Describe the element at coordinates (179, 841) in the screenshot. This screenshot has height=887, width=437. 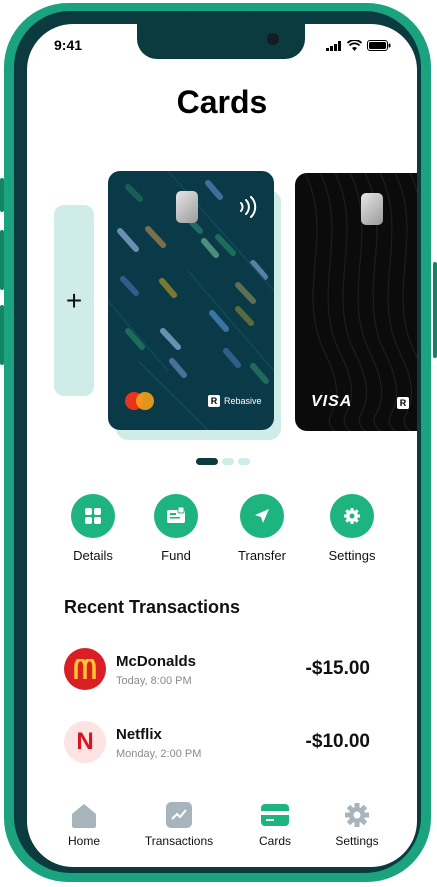
I see `tab-transactions-label: Transactions` at that location.